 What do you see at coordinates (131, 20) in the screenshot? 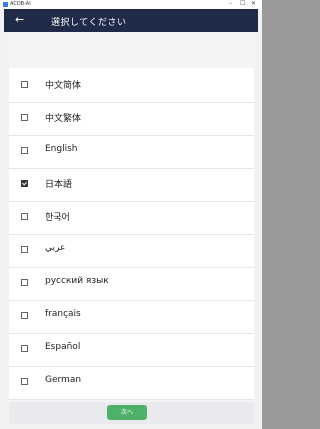
I see `app-bar: ← 選択してください` at bounding box center [131, 20].